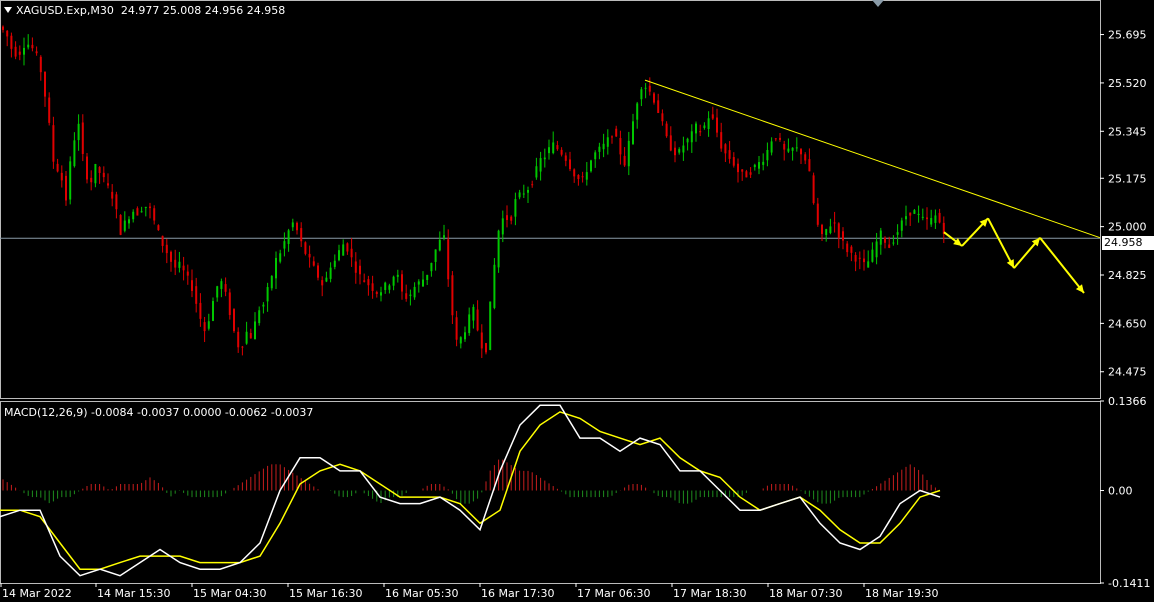 This screenshot has width=1154, height=602. What do you see at coordinates (1120, 491) in the screenshot?
I see `macd-tick-label: 0.00` at bounding box center [1120, 491].